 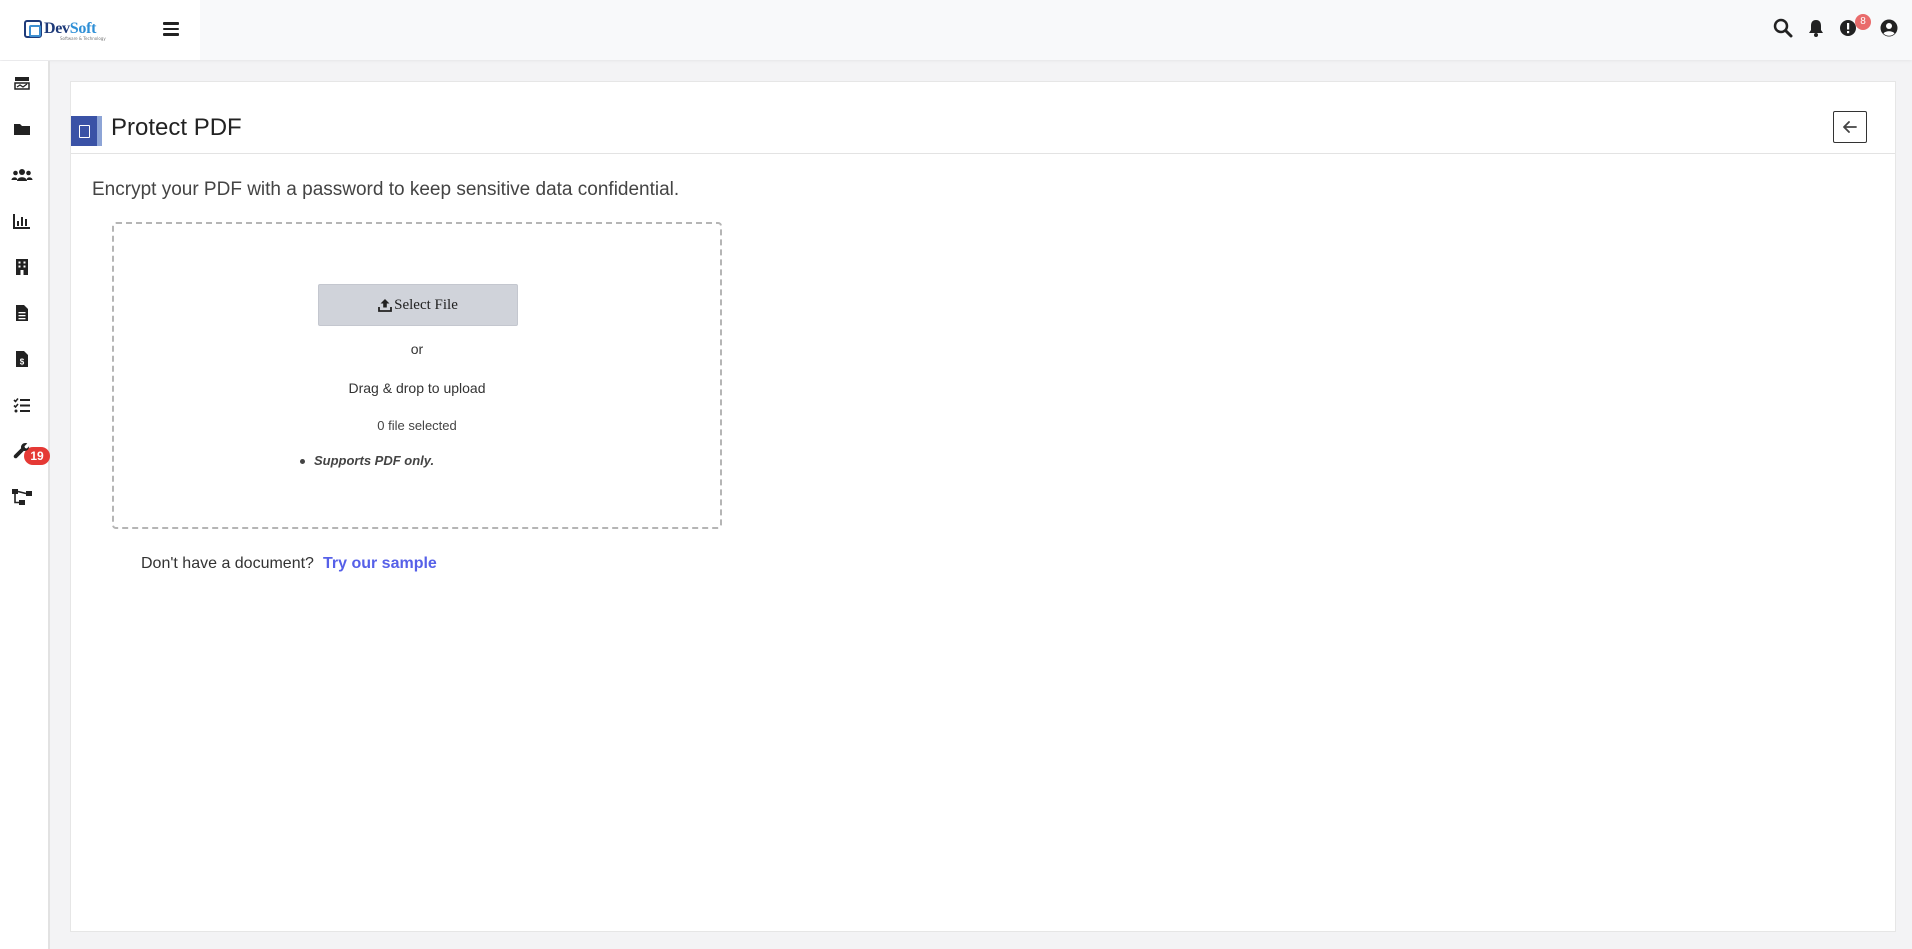 What do you see at coordinates (385, 305) in the screenshot?
I see `upload-icon` at bounding box center [385, 305].